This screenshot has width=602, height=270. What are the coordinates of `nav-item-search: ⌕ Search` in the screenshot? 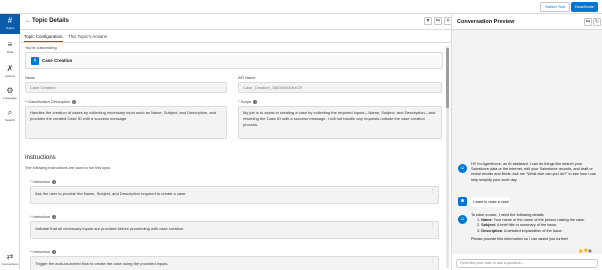 It's located at (10, 116).